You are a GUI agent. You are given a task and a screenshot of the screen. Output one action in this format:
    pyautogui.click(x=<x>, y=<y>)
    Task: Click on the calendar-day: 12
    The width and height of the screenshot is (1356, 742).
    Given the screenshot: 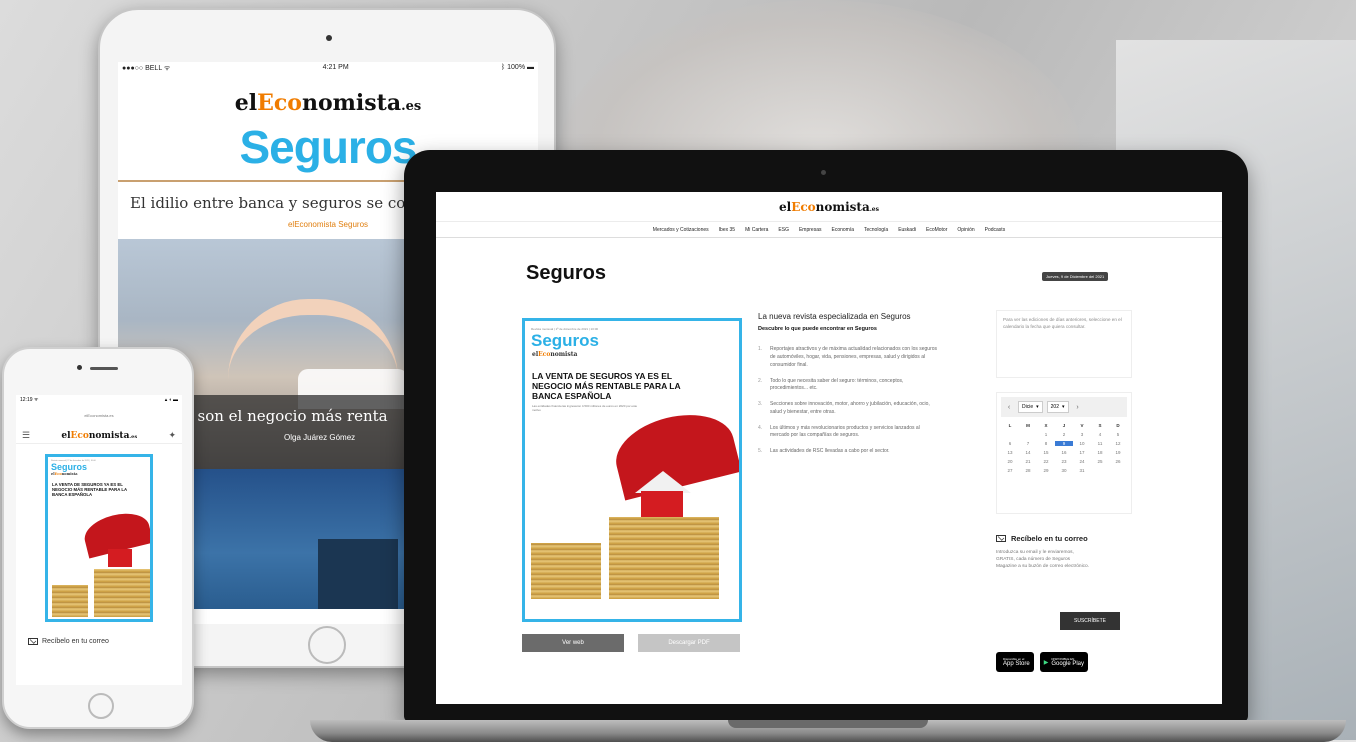 What is the action you would take?
    pyautogui.click(x=1118, y=443)
    